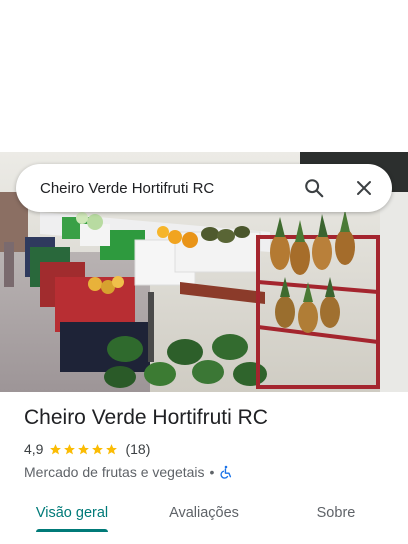 This screenshot has height=544, width=408. I want to click on tab-reviews: Avaliações, so click(204, 515).